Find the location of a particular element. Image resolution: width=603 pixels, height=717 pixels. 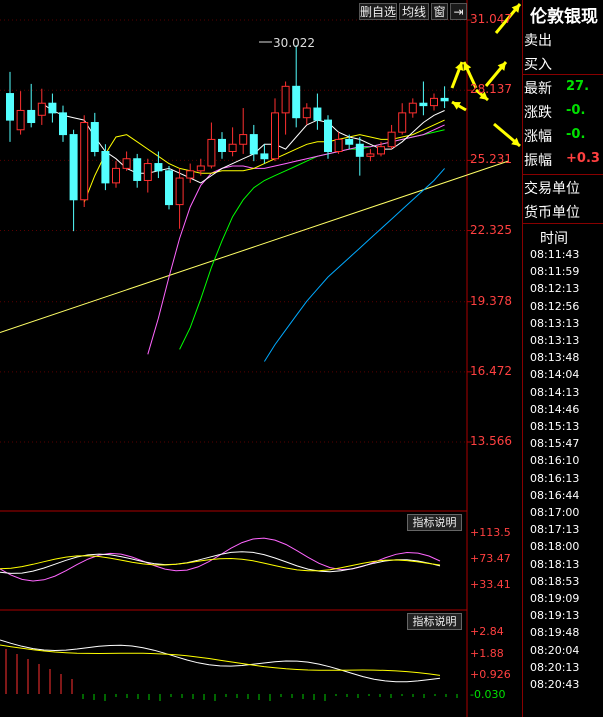

quote-label: 卖出 is located at coordinates (538, 41).